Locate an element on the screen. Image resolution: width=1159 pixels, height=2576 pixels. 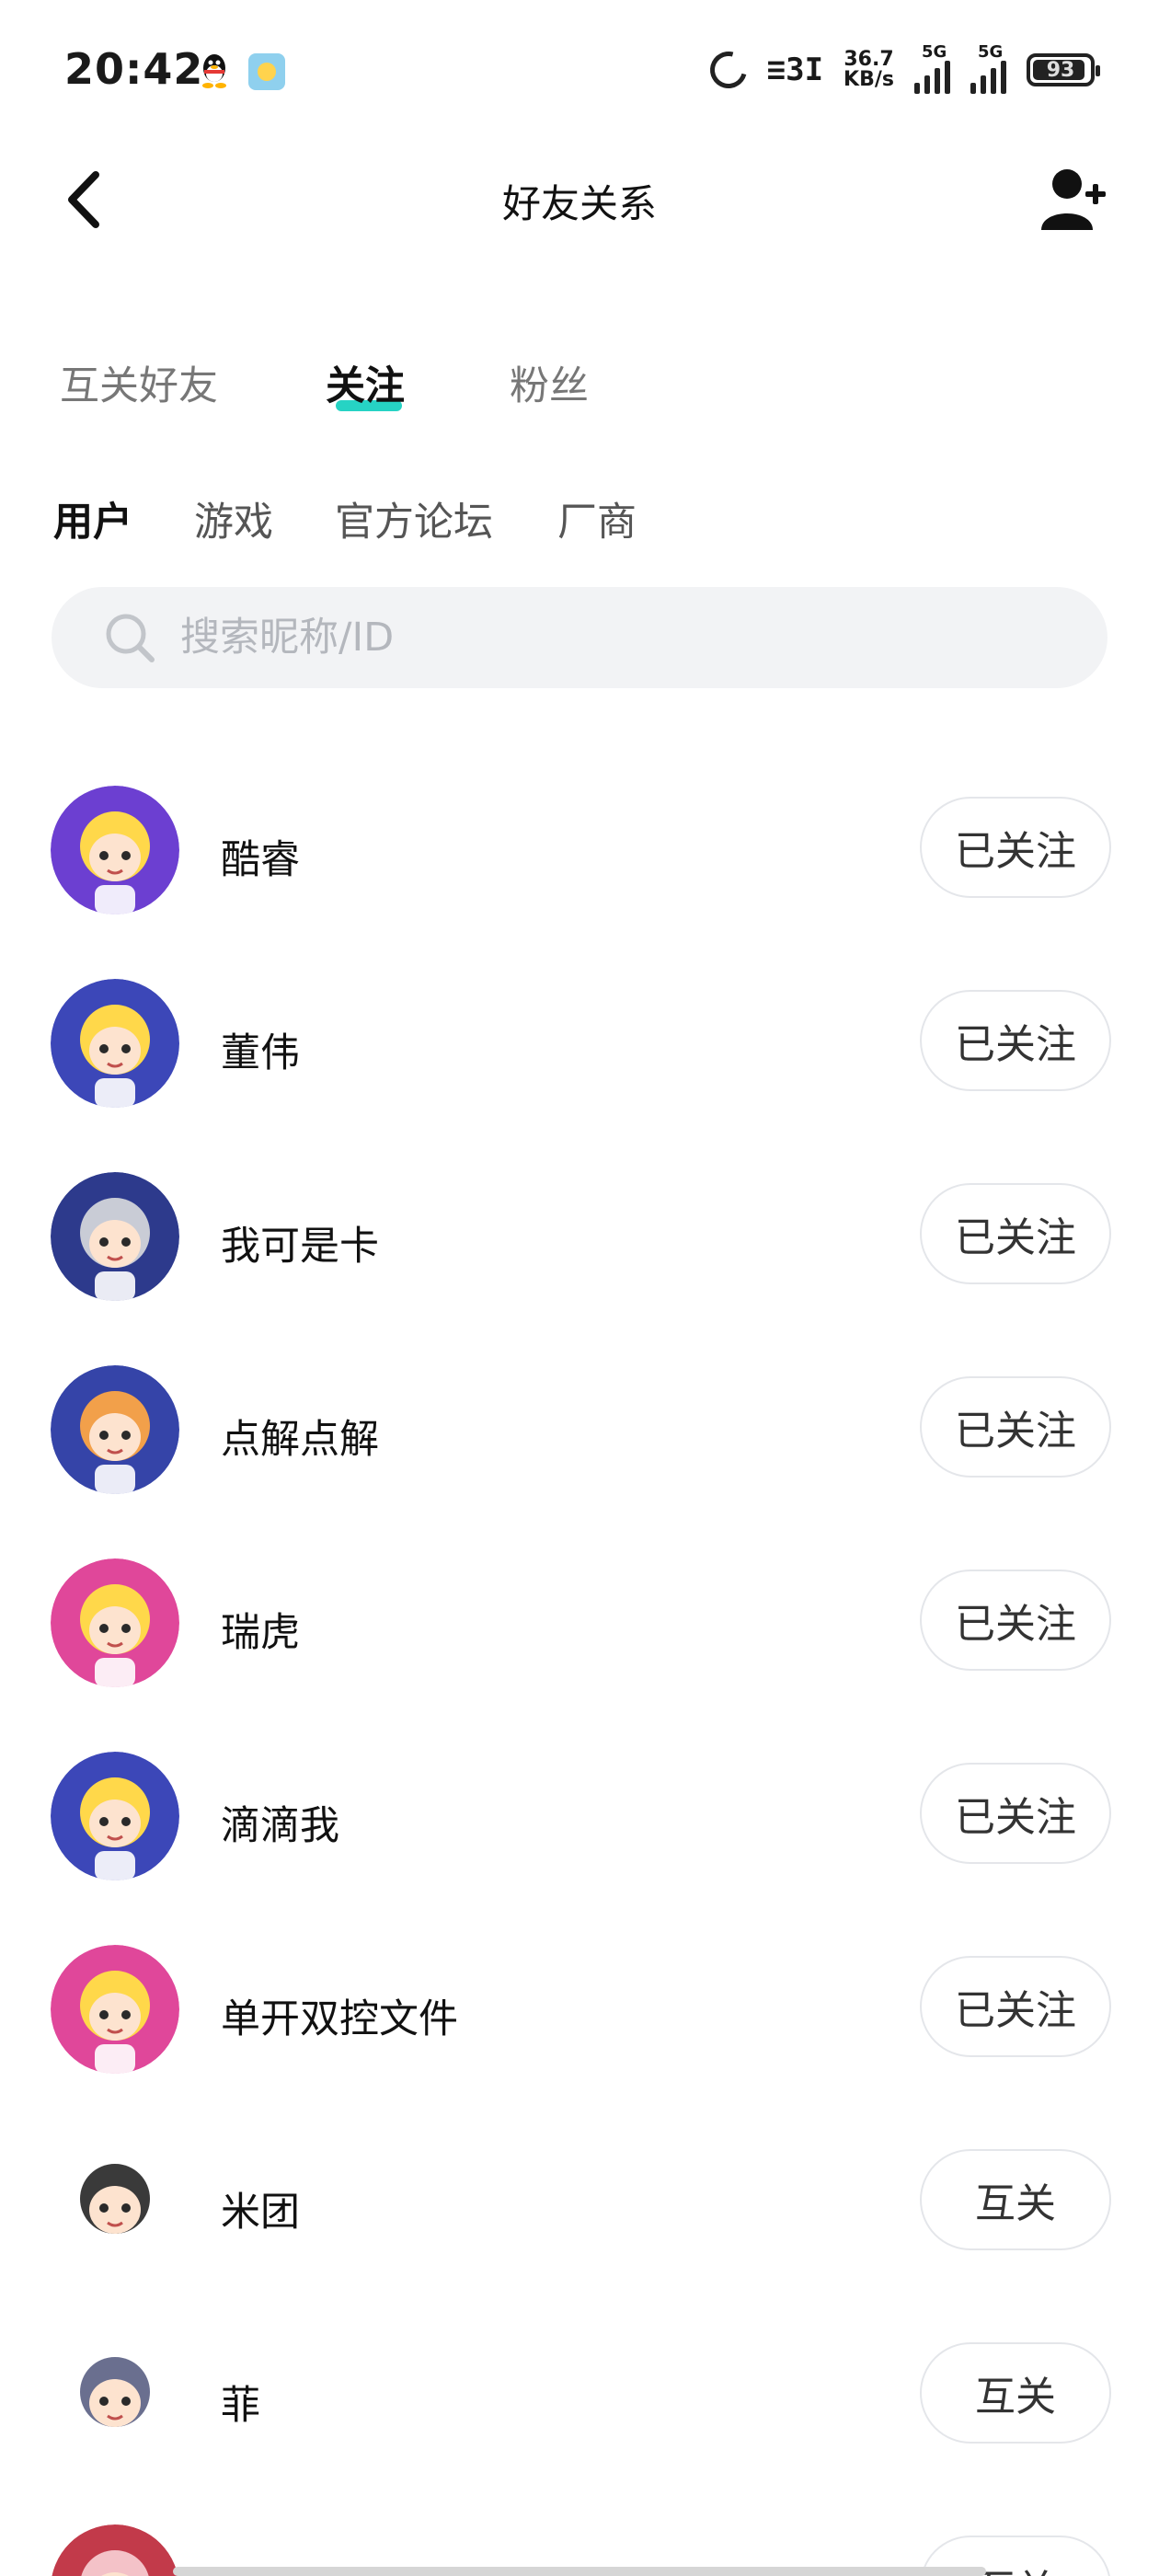
user-nickname: 酷睿 is located at coordinates (260, 856).